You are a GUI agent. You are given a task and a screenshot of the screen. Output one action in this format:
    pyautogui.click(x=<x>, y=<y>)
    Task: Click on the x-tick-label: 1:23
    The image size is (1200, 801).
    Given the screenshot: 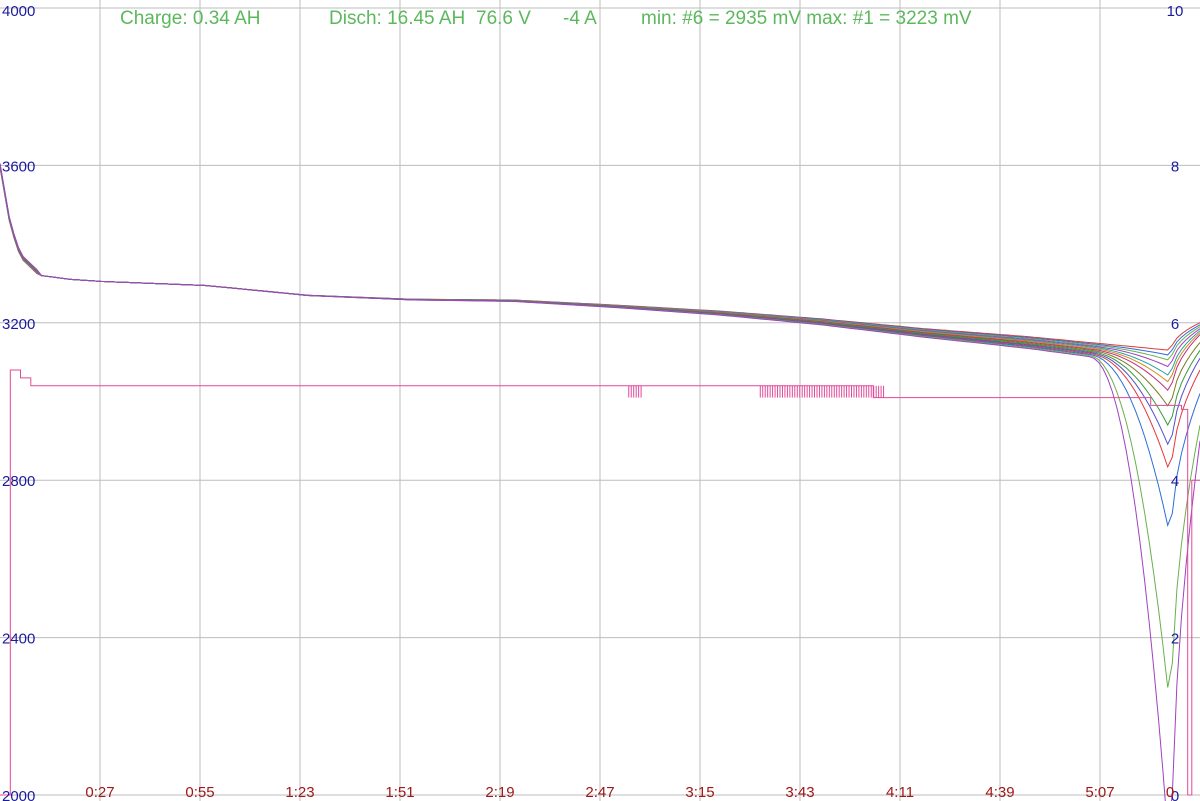 What is the action you would take?
    pyautogui.click(x=299, y=792)
    